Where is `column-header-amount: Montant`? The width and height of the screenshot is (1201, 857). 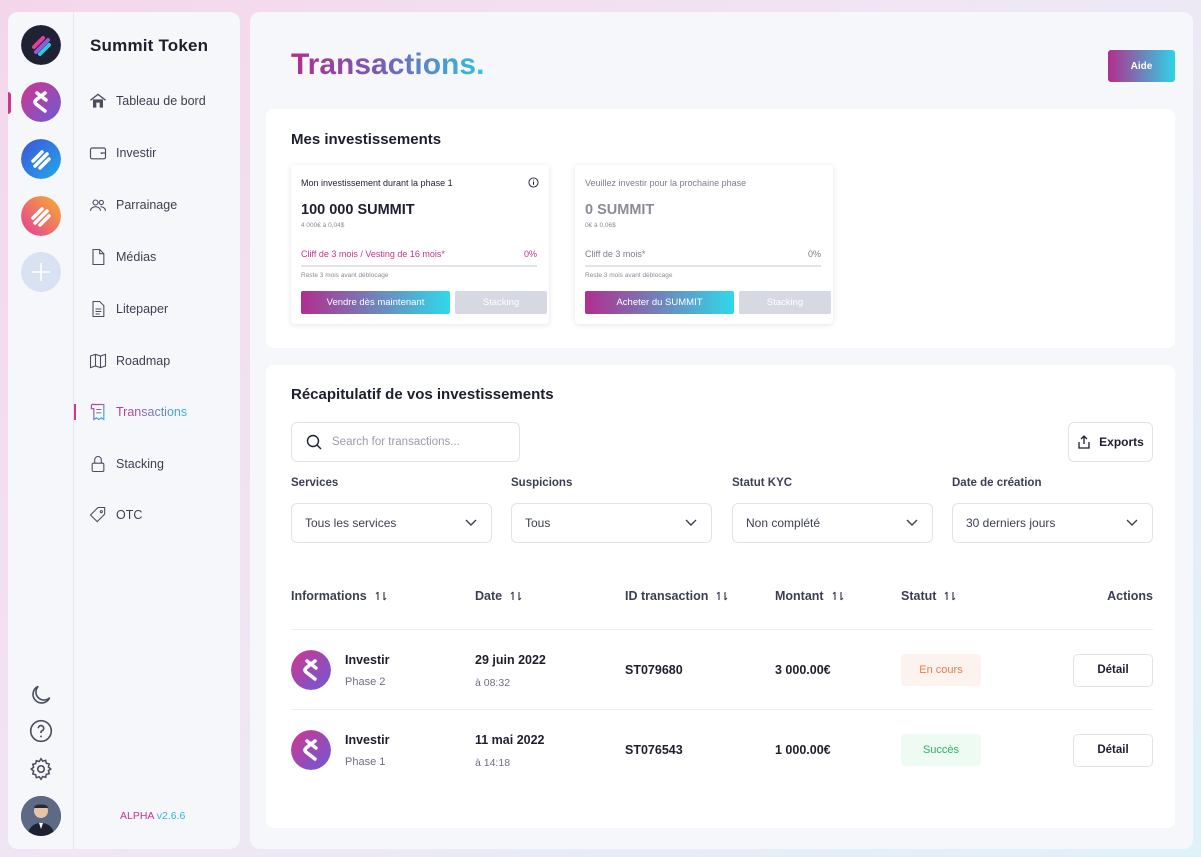
column-header-amount: Montant is located at coordinates (809, 596).